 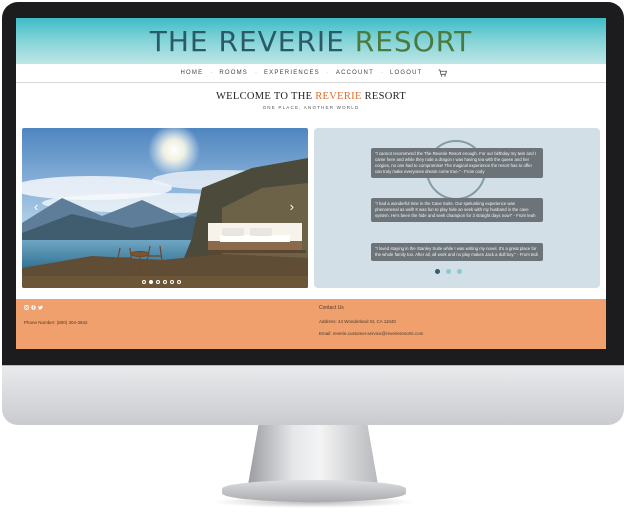 What do you see at coordinates (406, 73) in the screenshot?
I see `nav-logout: LOGOUT` at bounding box center [406, 73].